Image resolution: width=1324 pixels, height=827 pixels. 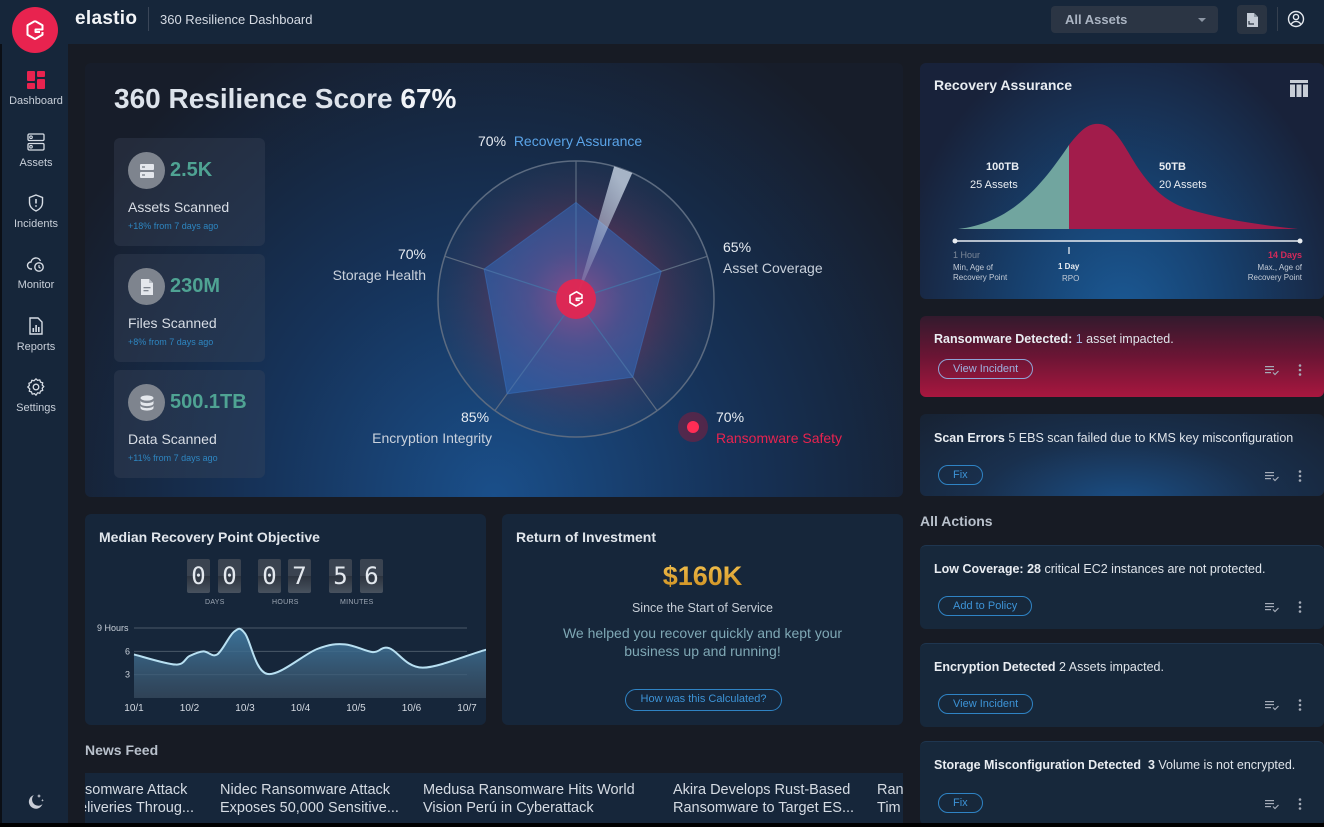 I want to click on sidebar-item-monitor: Monitor, so click(x=36, y=272).